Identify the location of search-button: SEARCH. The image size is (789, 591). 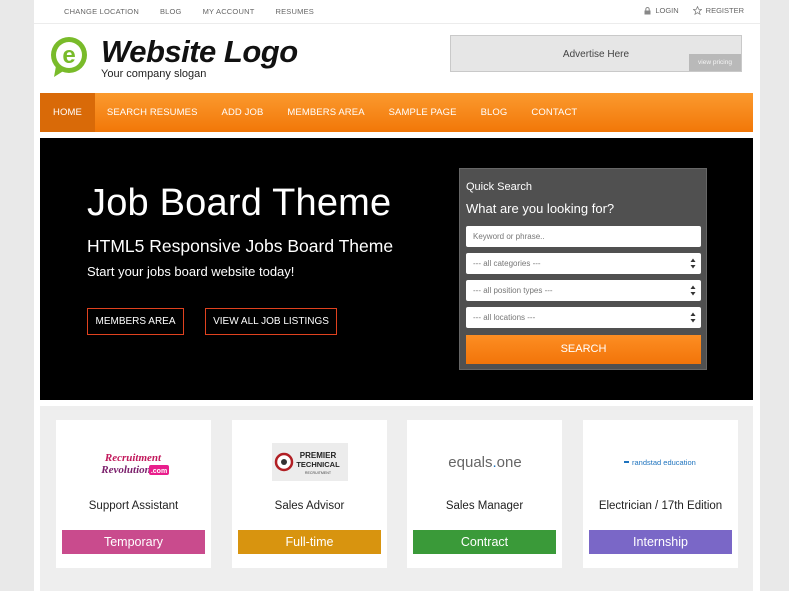
(583, 349).